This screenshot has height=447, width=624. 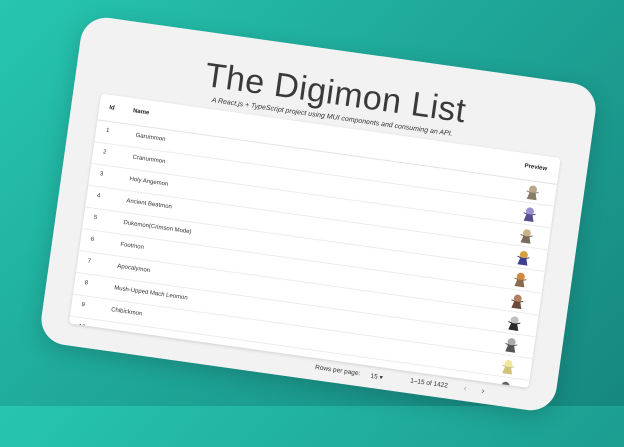 What do you see at coordinates (465, 388) in the screenshot?
I see `chevron-left-icon: ‹` at bounding box center [465, 388].